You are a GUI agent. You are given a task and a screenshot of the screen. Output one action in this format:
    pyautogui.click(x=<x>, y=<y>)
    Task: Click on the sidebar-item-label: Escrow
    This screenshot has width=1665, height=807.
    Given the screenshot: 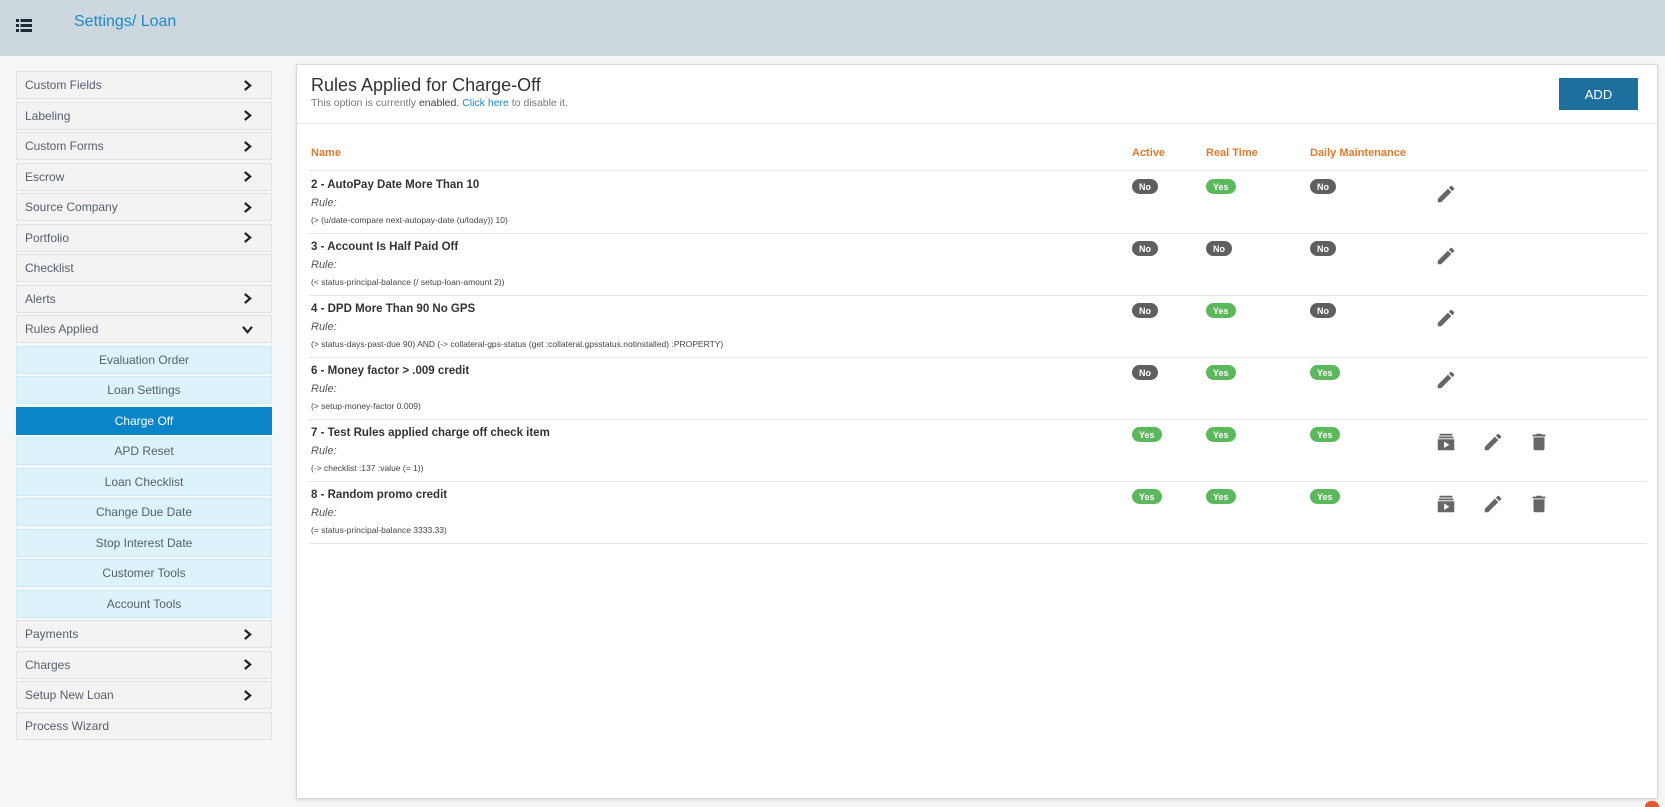 What is the action you would take?
    pyautogui.click(x=45, y=176)
    